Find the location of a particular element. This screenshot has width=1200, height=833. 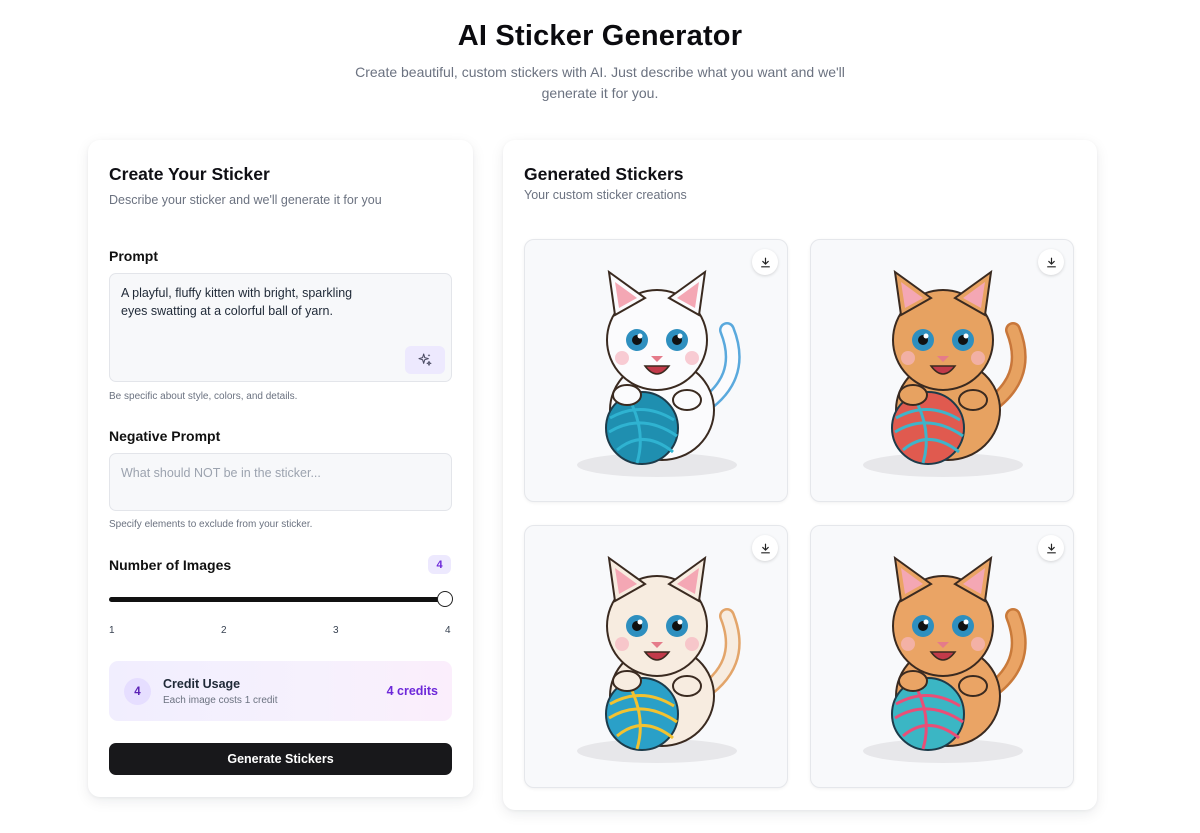

generate-stickers-button: Generate Stickers is located at coordinates (280, 759).